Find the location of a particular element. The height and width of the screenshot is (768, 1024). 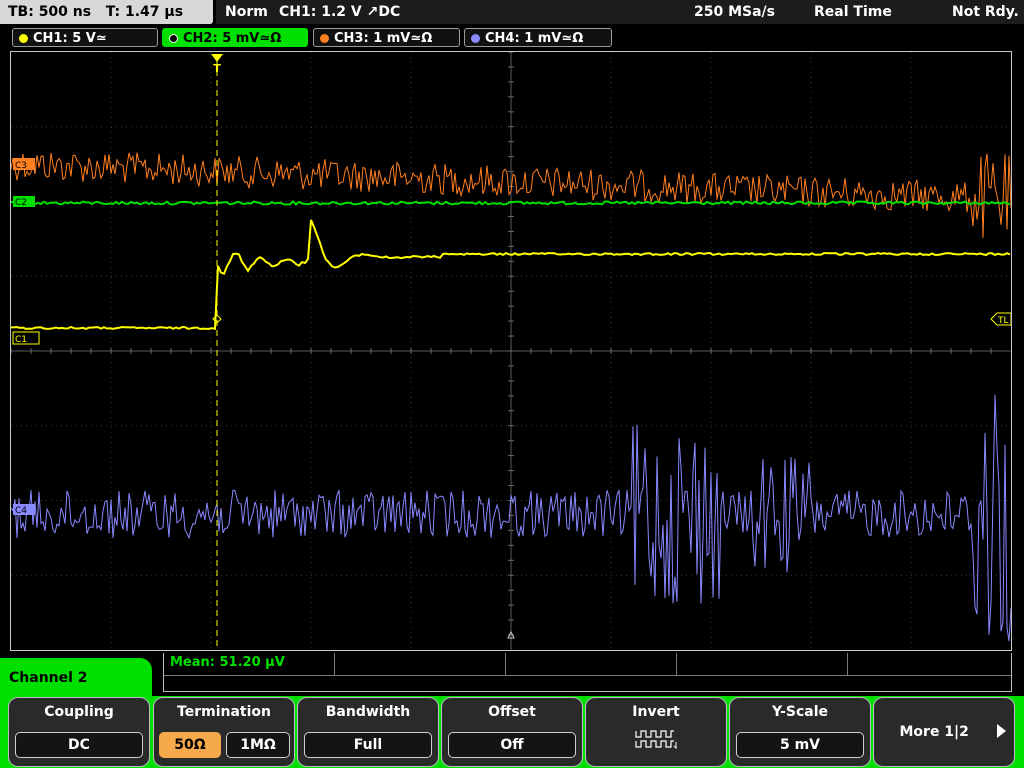

ch1-label: CH1: 5 V≃ is located at coordinates (70, 38).